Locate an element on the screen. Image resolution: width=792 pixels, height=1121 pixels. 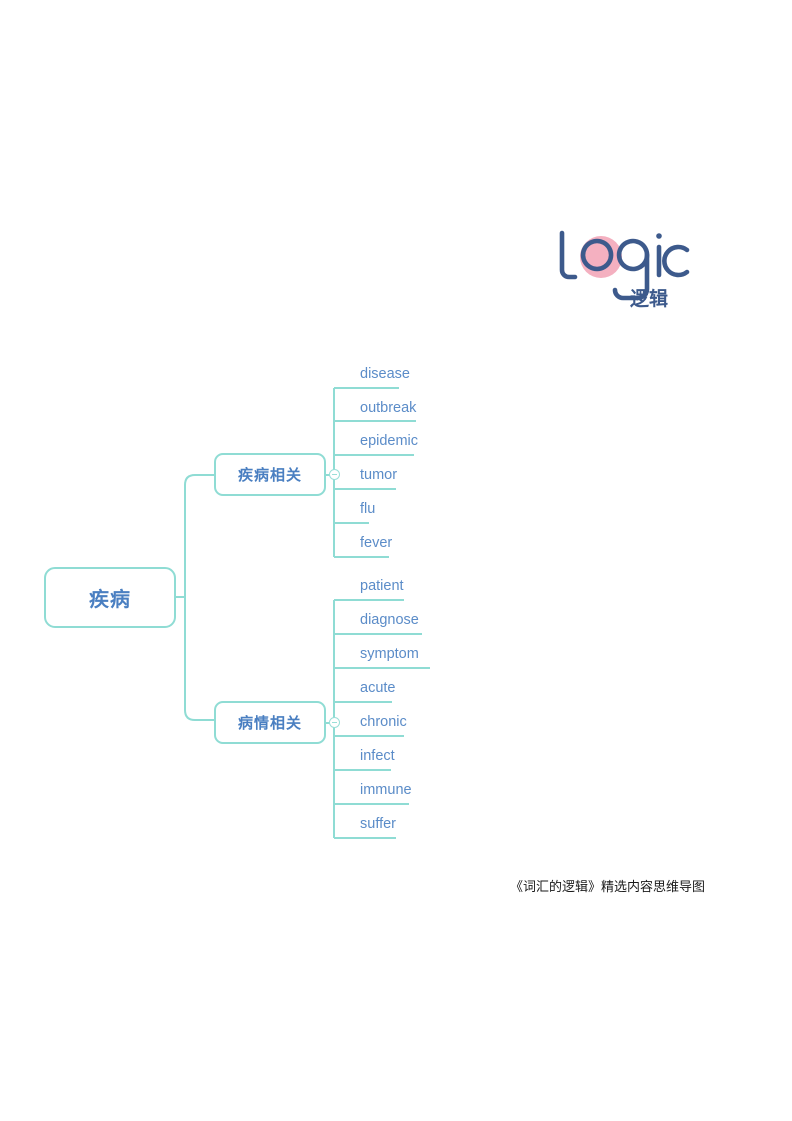
leaf-node: immune is located at coordinates (386, 790).